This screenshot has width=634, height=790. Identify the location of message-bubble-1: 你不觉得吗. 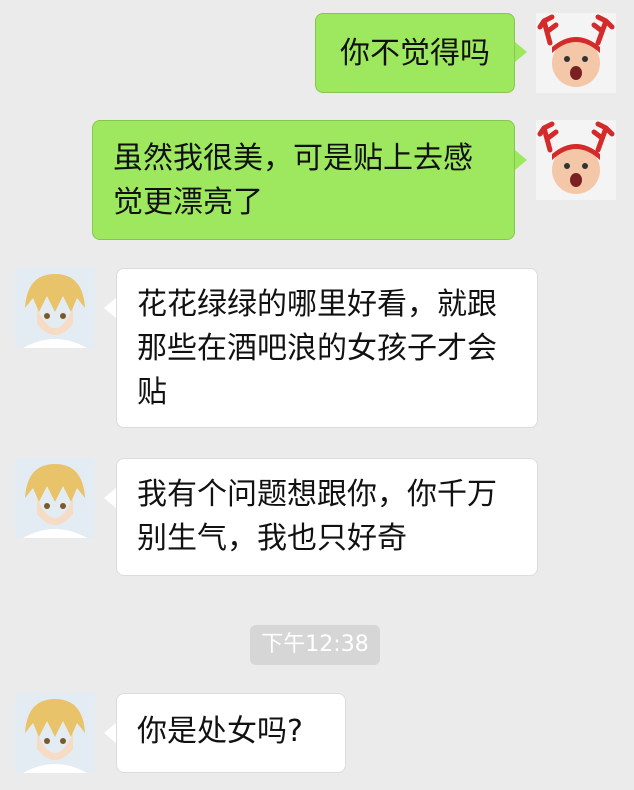
(415, 53).